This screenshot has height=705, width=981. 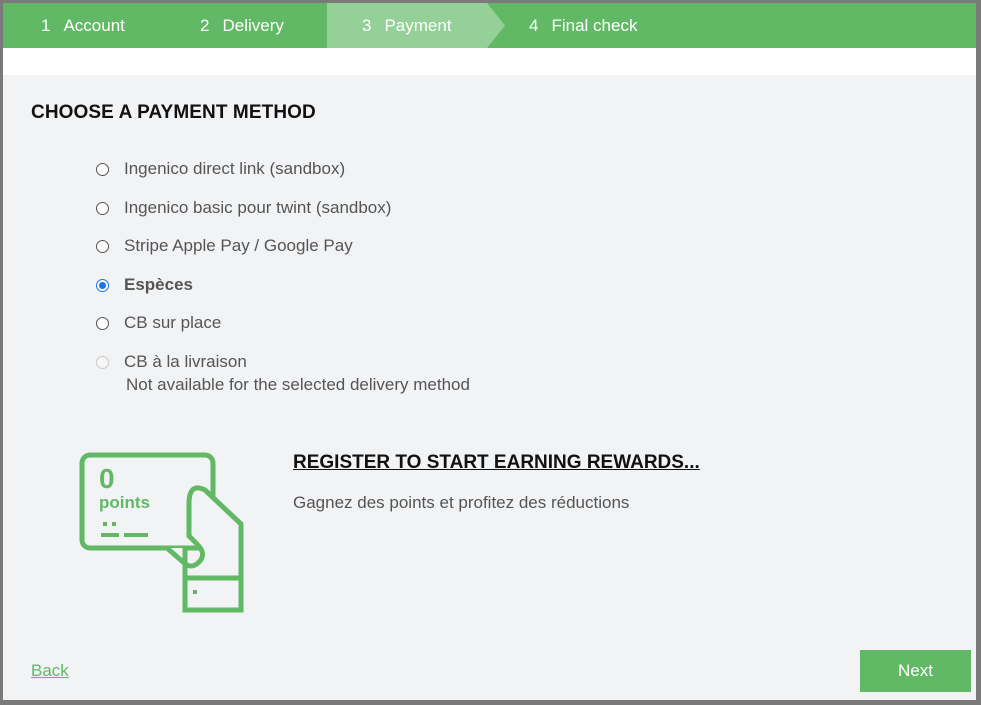 I want to click on step-final-check: 4 Final check, so click(x=583, y=25).